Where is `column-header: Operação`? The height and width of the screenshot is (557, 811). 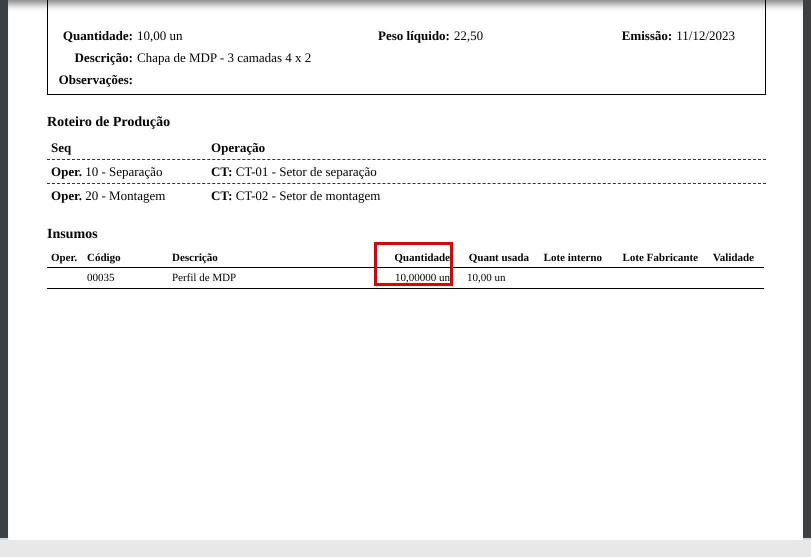 column-header: Operação is located at coordinates (238, 148).